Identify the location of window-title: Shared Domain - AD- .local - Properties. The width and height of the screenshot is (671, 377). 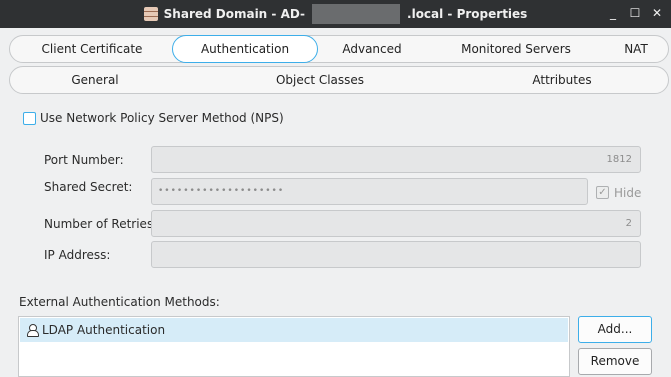
(335, 14).